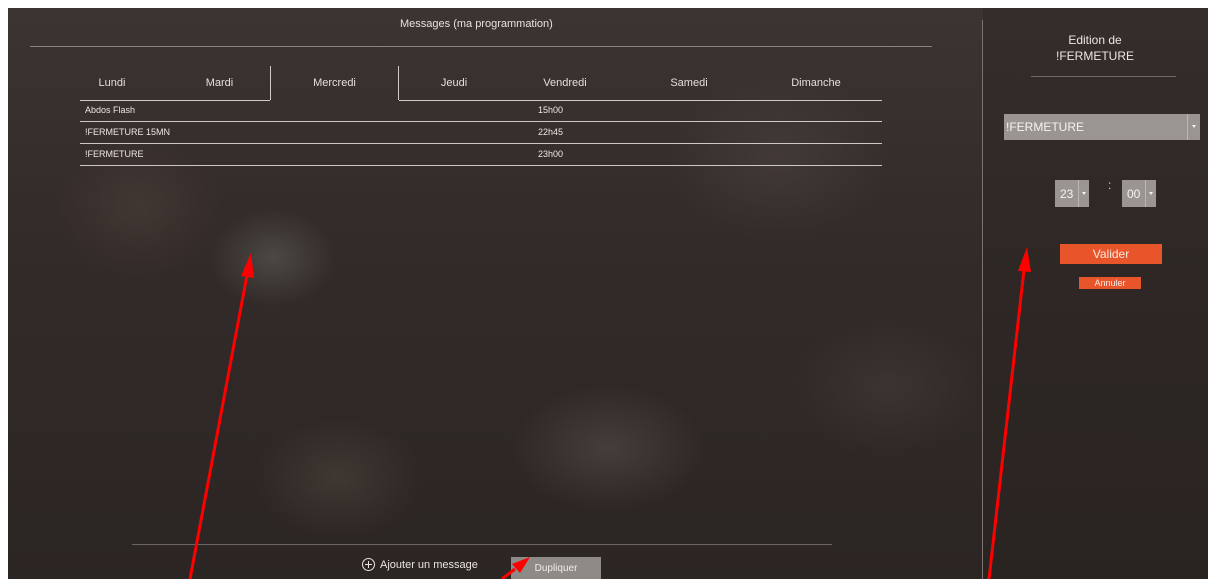 This screenshot has height=579, width=1208. I want to click on edit-heading: Edition de !FERMETURE, so click(1095, 48).